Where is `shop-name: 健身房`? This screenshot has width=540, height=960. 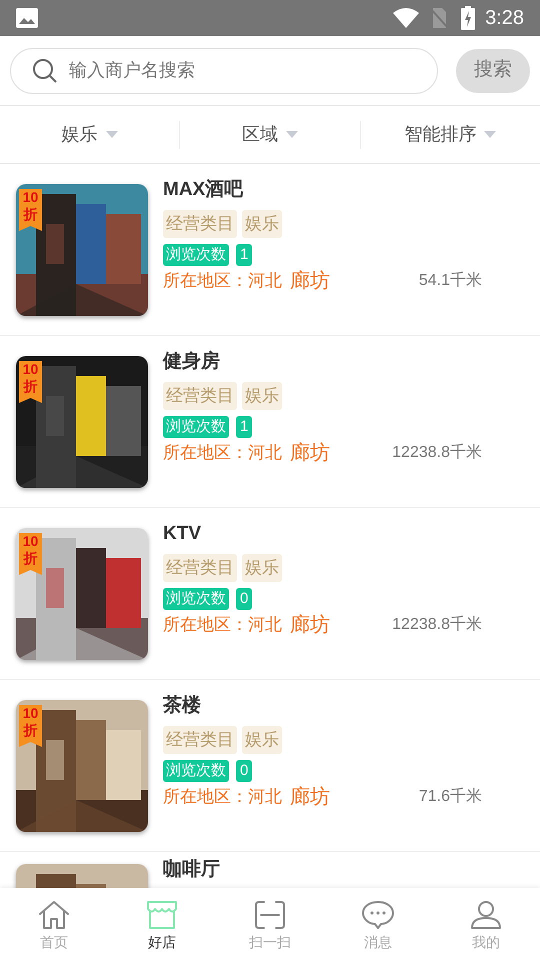 shop-name: 健身房 is located at coordinates (322, 362).